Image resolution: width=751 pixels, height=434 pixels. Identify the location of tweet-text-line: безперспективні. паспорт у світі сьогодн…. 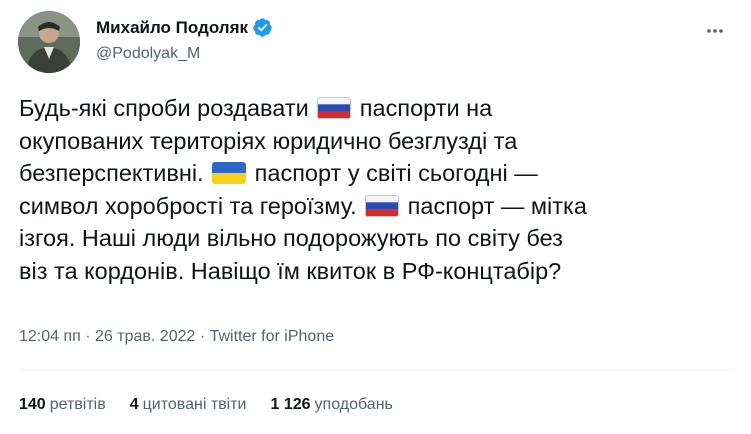
(375, 173).